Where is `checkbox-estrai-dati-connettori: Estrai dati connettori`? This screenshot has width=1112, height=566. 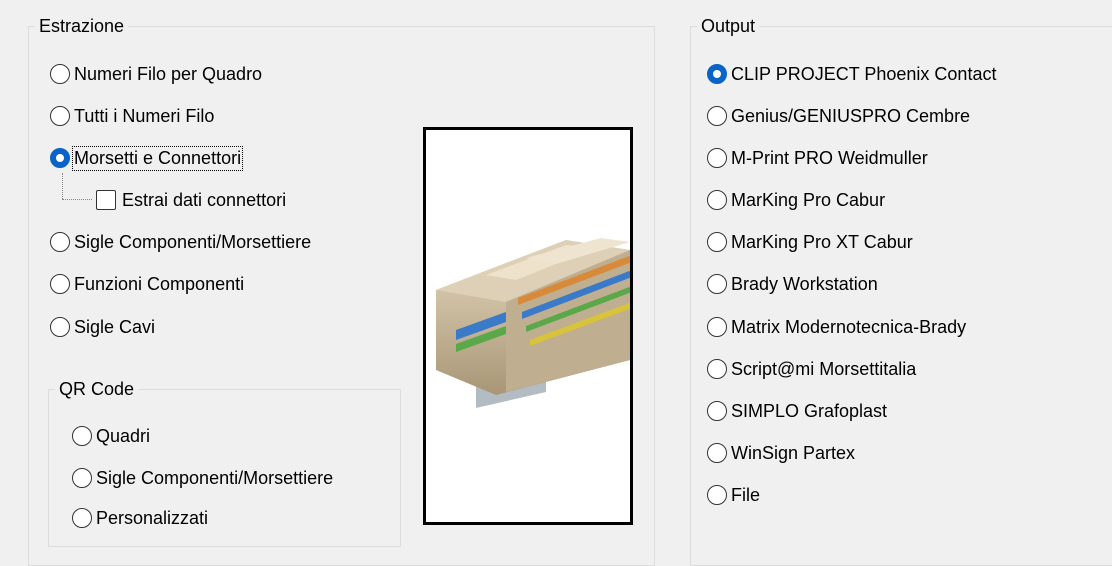 checkbox-estrai-dati-connettori: Estrai dati connettori is located at coordinates (191, 200).